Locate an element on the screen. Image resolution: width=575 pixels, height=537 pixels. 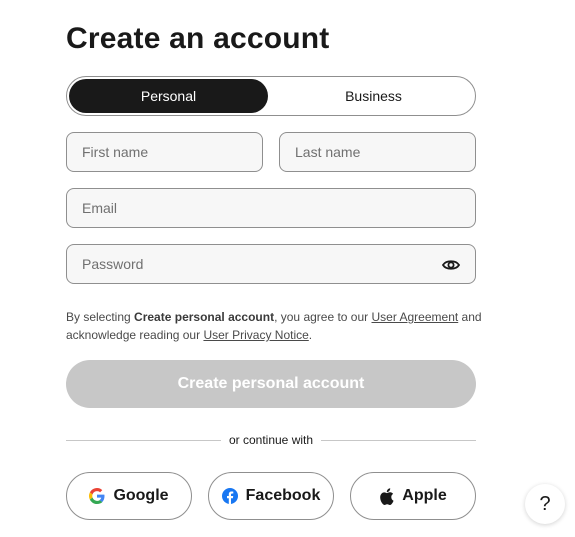
divider-line-left is located at coordinates (143, 440).